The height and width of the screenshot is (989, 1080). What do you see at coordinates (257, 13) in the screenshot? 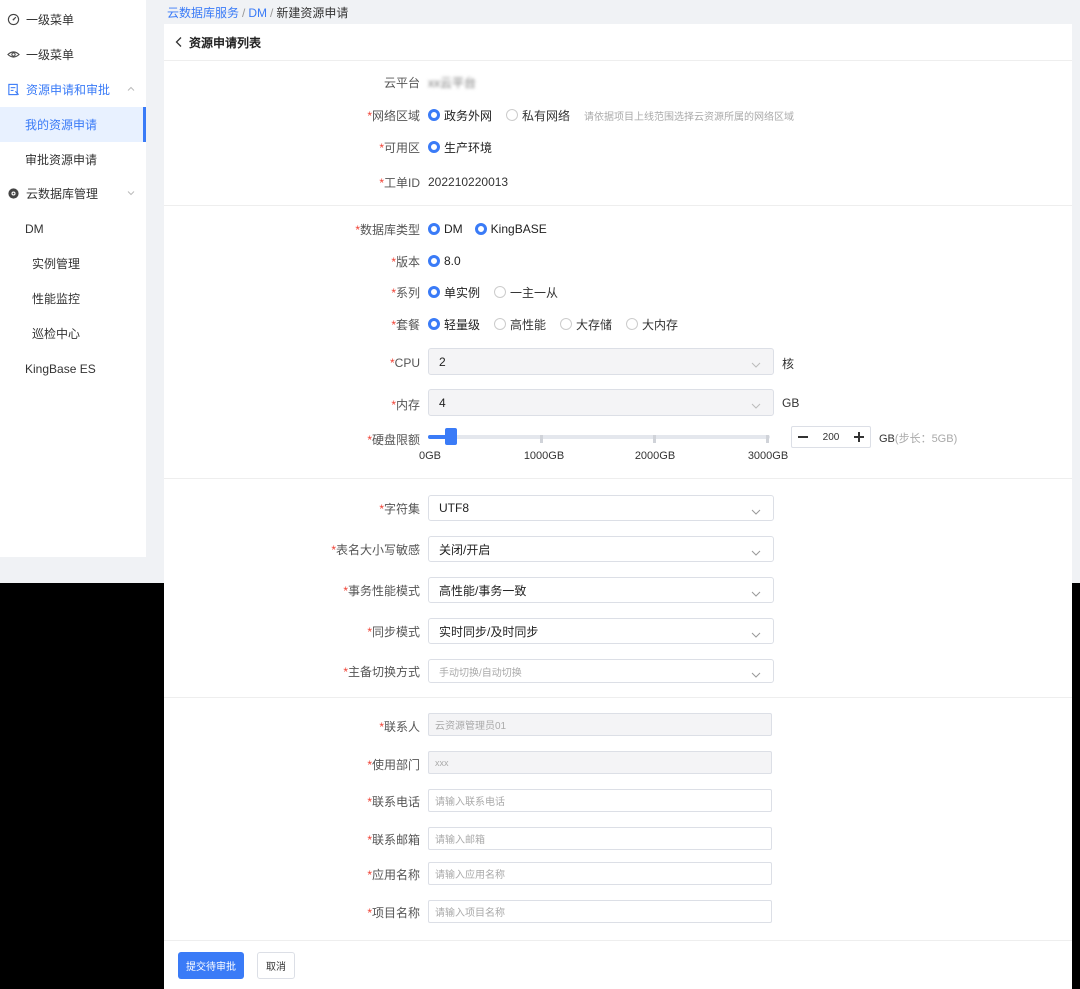
I see `breadcrumb-item: DM` at bounding box center [257, 13].